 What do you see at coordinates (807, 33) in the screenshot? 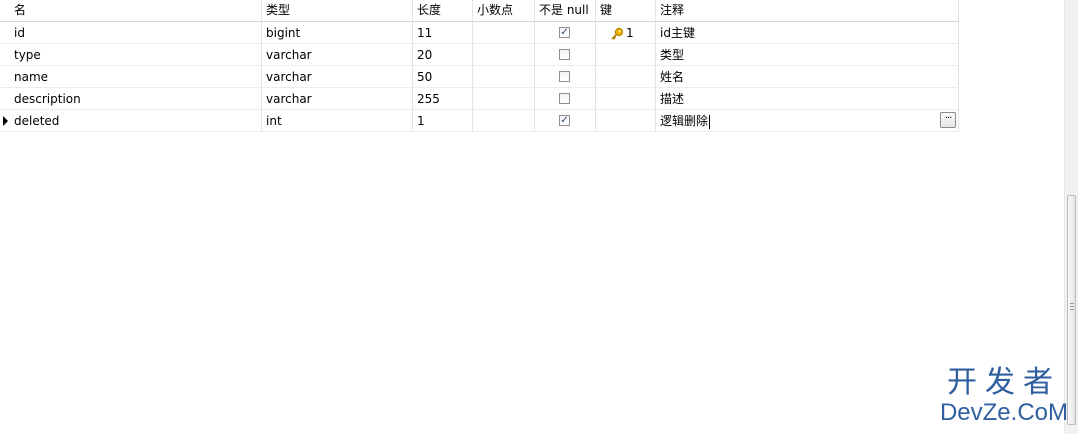
I see `field-comment-cell: id主键` at bounding box center [807, 33].